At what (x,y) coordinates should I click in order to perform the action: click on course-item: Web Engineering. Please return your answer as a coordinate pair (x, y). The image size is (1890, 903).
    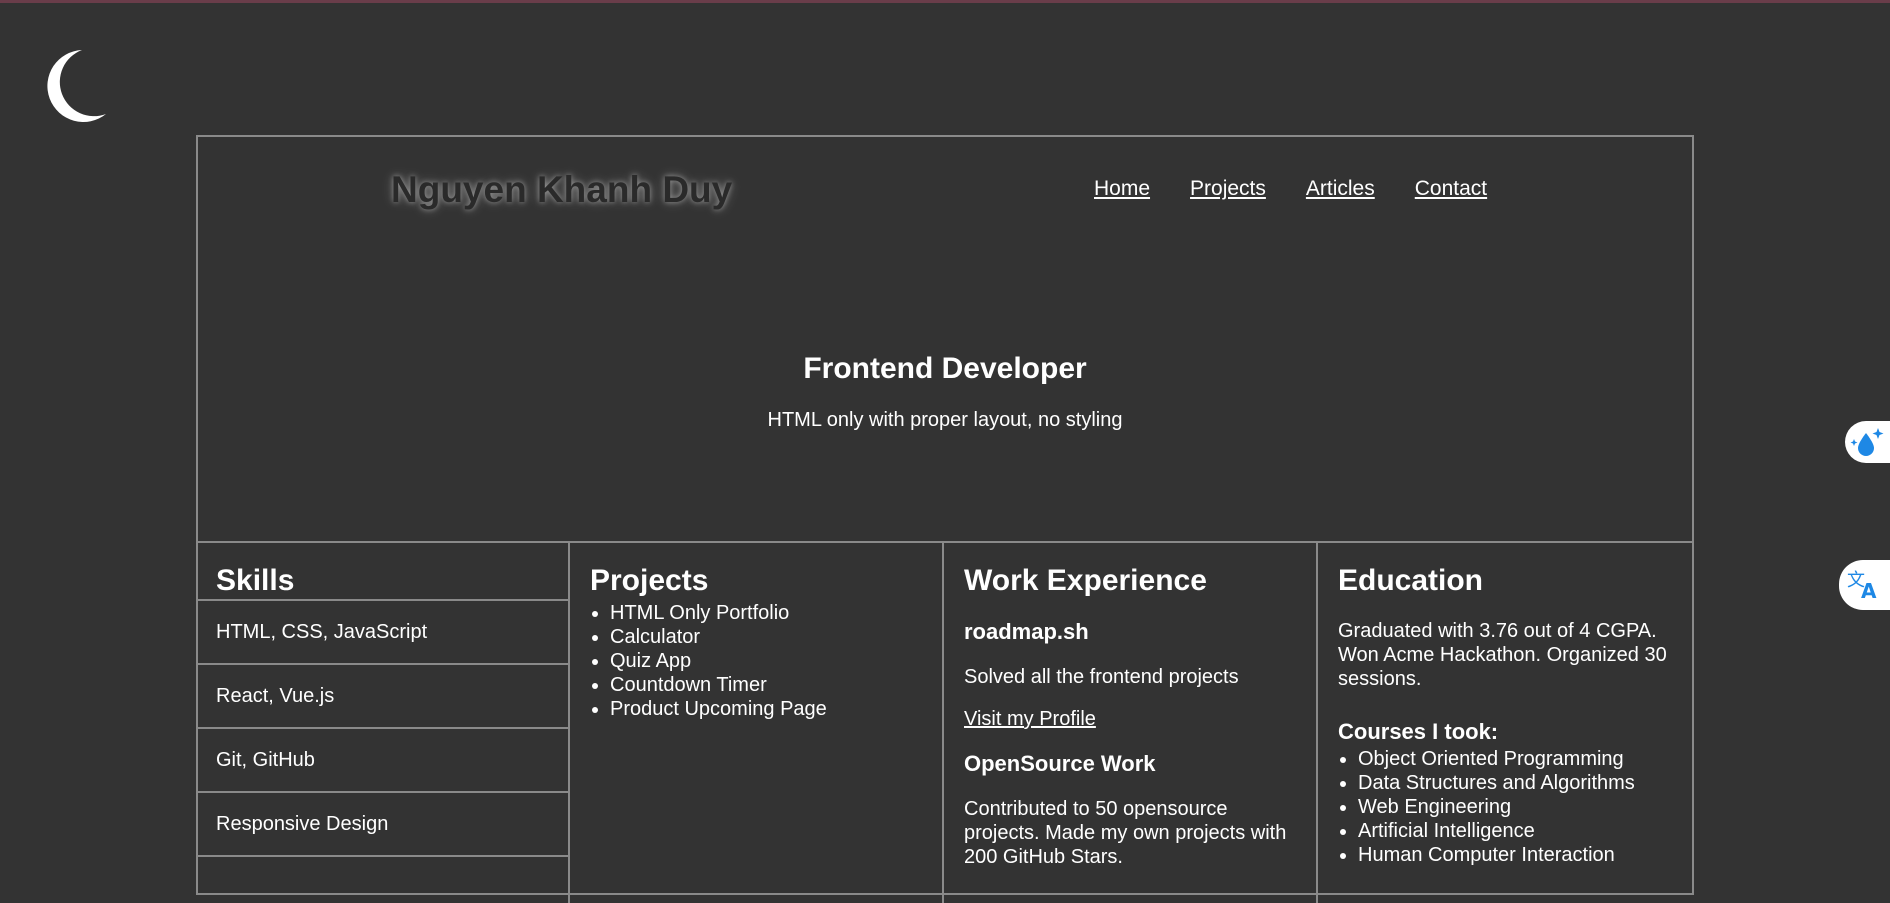
    Looking at the image, I should click on (1525, 807).